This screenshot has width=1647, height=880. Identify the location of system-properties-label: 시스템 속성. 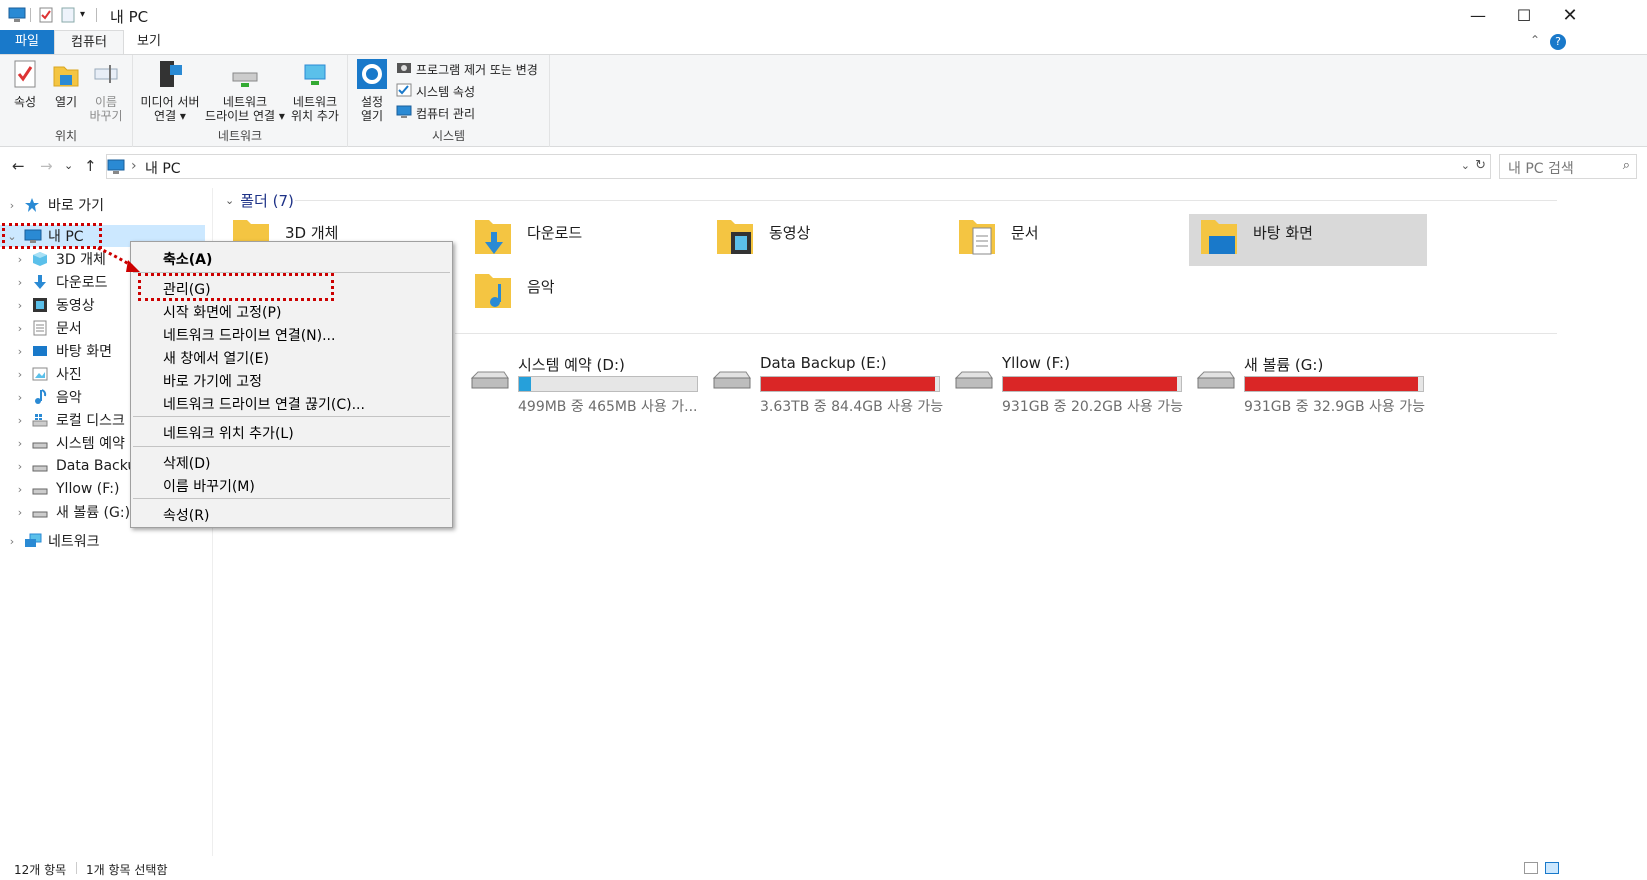
(446, 92).